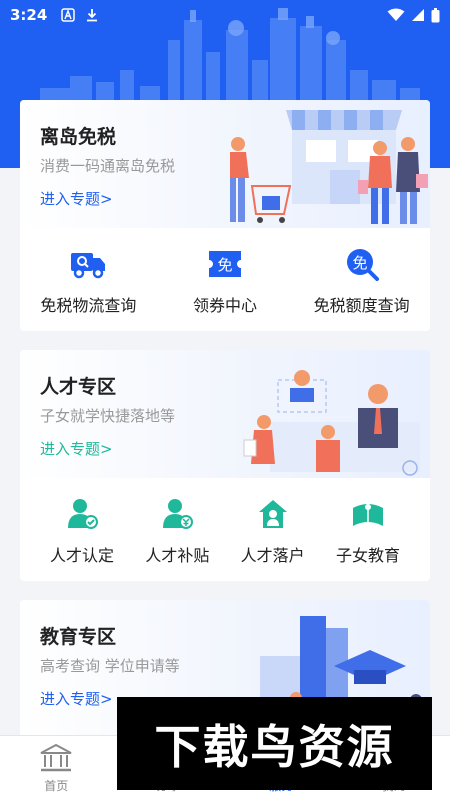 The width and height of the screenshot is (450, 800). What do you see at coordinates (56, 786) in the screenshot?
I see `tab-home-label: 首页` at bounding box center [56, 786].